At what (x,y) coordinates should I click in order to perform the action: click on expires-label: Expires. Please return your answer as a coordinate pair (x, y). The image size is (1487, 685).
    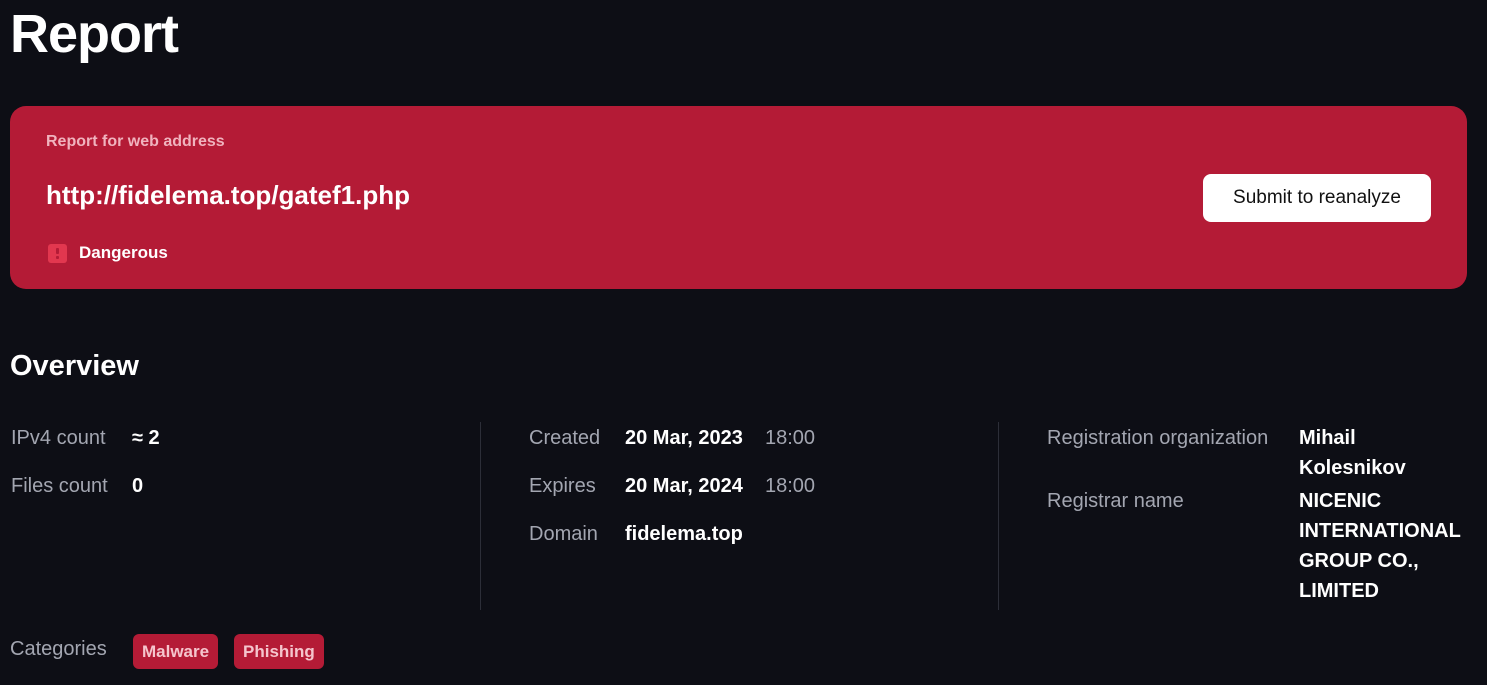
    Looking at the image, I should click on (562, 486).